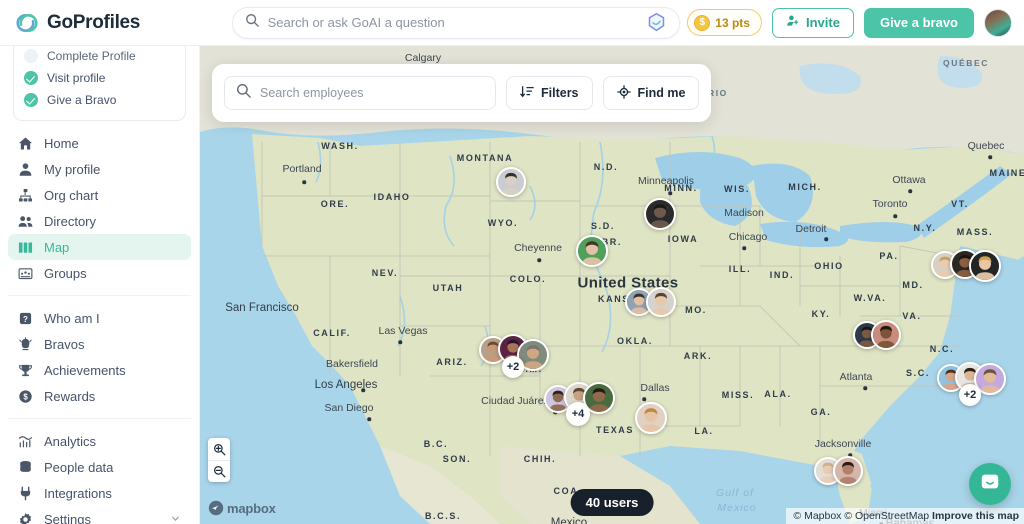 The height and width of the screenshot is (524, 1024). What do you see at coordinates (99, 143) in the screenshot?
I see `sidebar-item-home: Home` at bounding box center [99, 143].